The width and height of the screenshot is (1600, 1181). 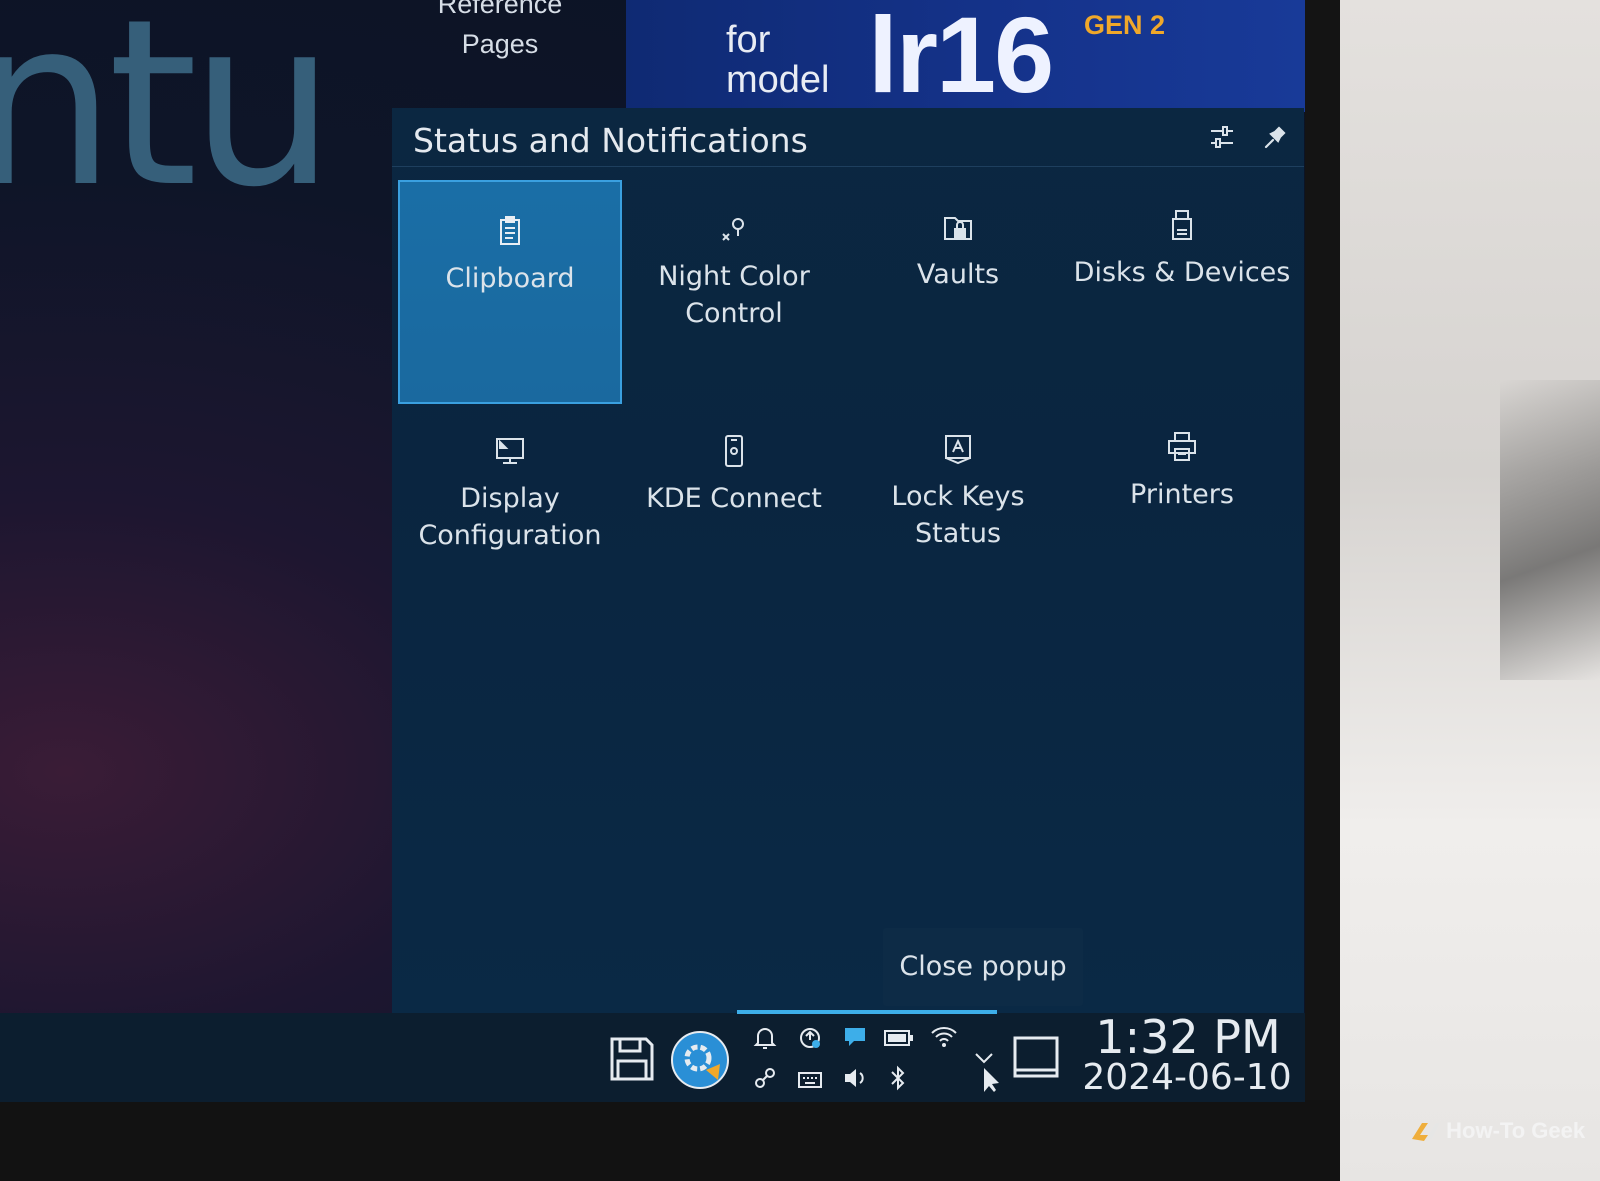 What do you see at coordinates (958, 251) in the screenshot?
I see `tray-item-vaults: Vaults` at bounding box center [958, 251].